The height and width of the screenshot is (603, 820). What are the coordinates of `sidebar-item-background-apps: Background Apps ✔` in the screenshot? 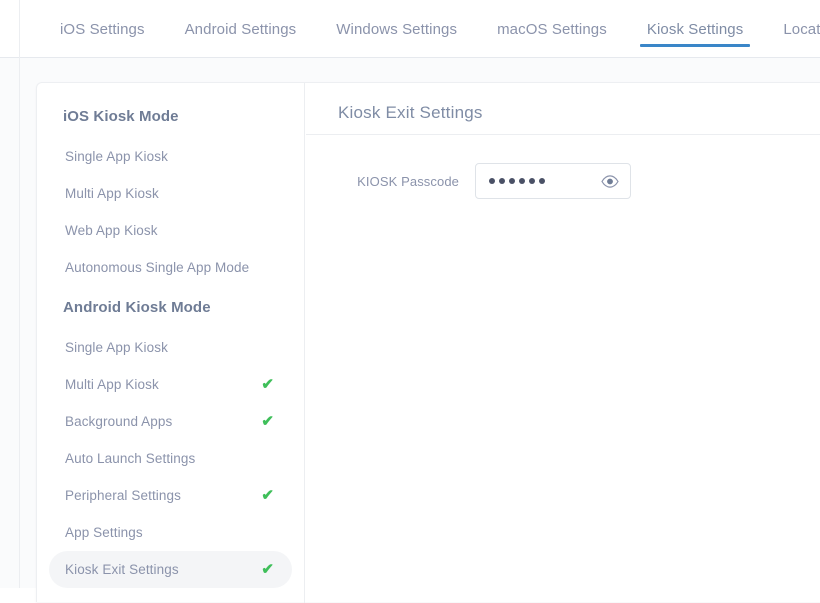 It's located at (170, 421).